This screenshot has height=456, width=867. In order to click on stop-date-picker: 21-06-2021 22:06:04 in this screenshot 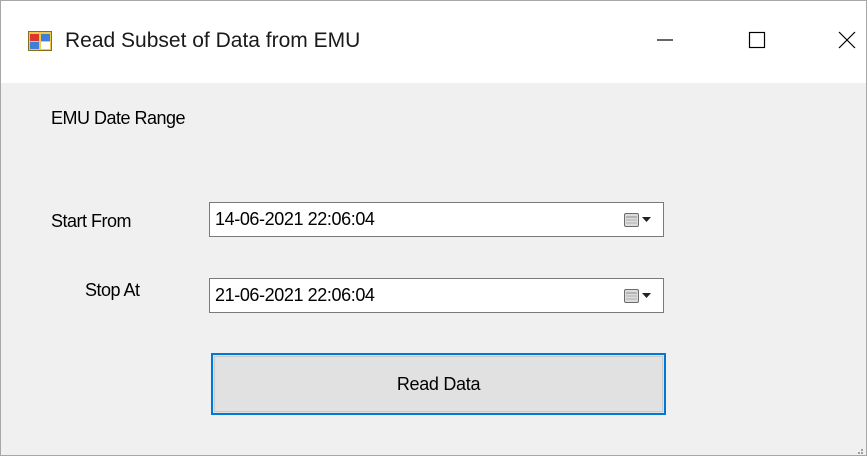, I will do `click(436, 295)`.